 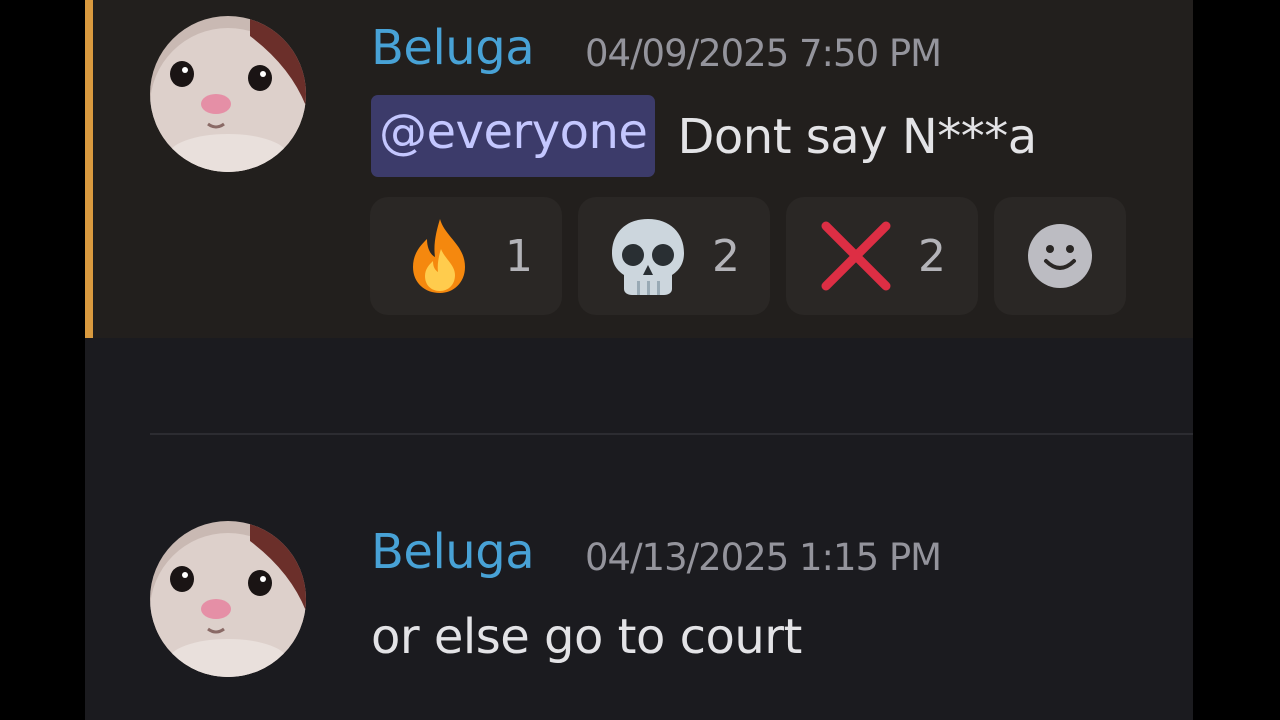 I want to click on reaction-cross-mark: 2, so click(x=882, y=256).